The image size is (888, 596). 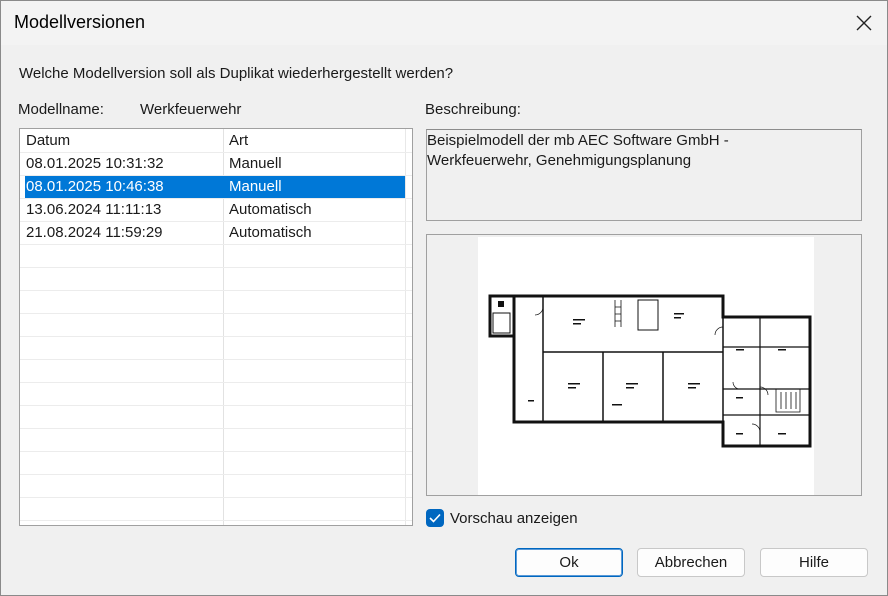 I want to click on table-row-selected: 08.01.2025 10:46:38 Manuell, so click(x=216, y=186).